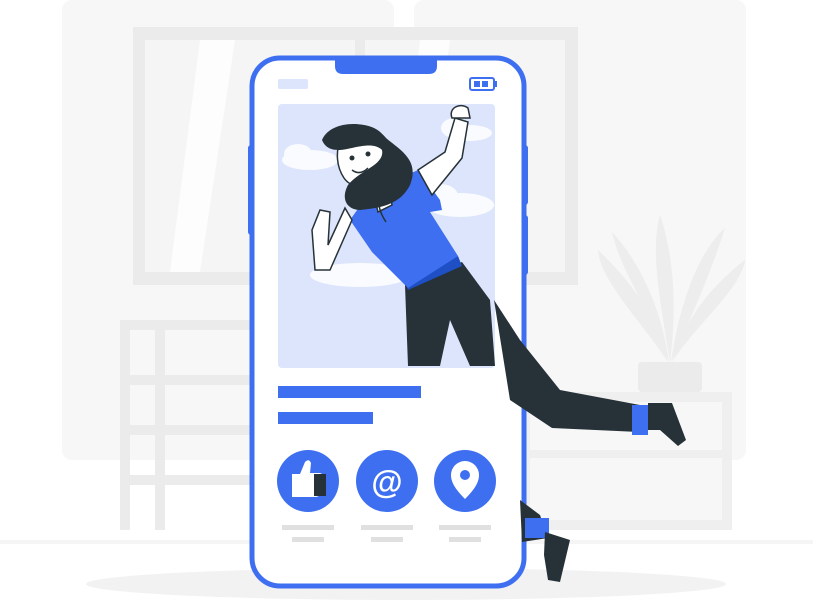  What do you see at coordinates (293, 84) in the screenshot?
I see `signal-bar` at bounding box center [293, 84].